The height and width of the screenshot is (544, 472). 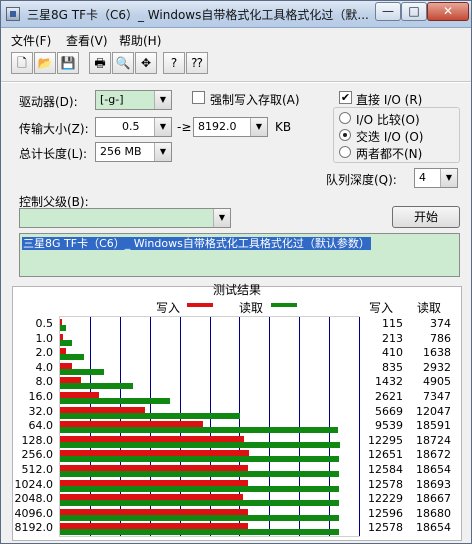 What do you see at coordinates (414, 11) in the screenshot?
I see `maximize-button: □` at bounding box center [414, 11].